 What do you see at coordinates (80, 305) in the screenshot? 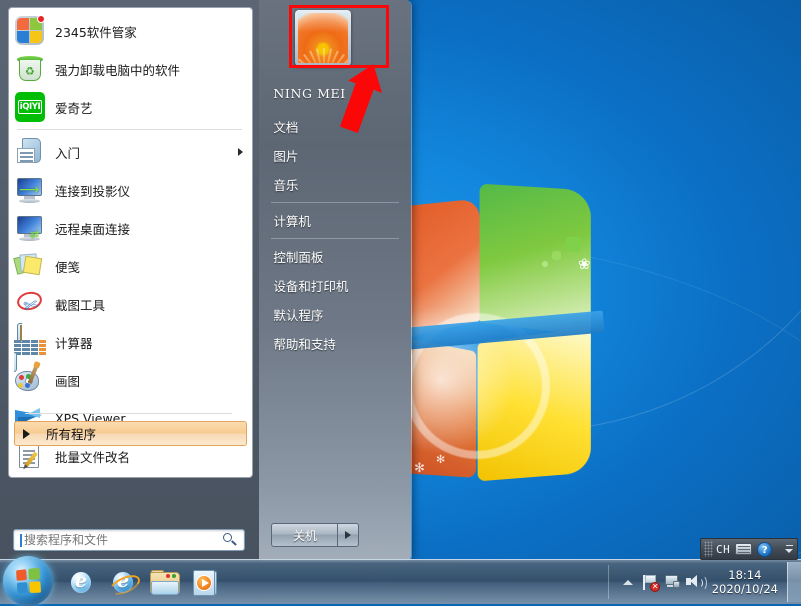
I see `program-label: 截图工具` at bounding box center [80, 305].